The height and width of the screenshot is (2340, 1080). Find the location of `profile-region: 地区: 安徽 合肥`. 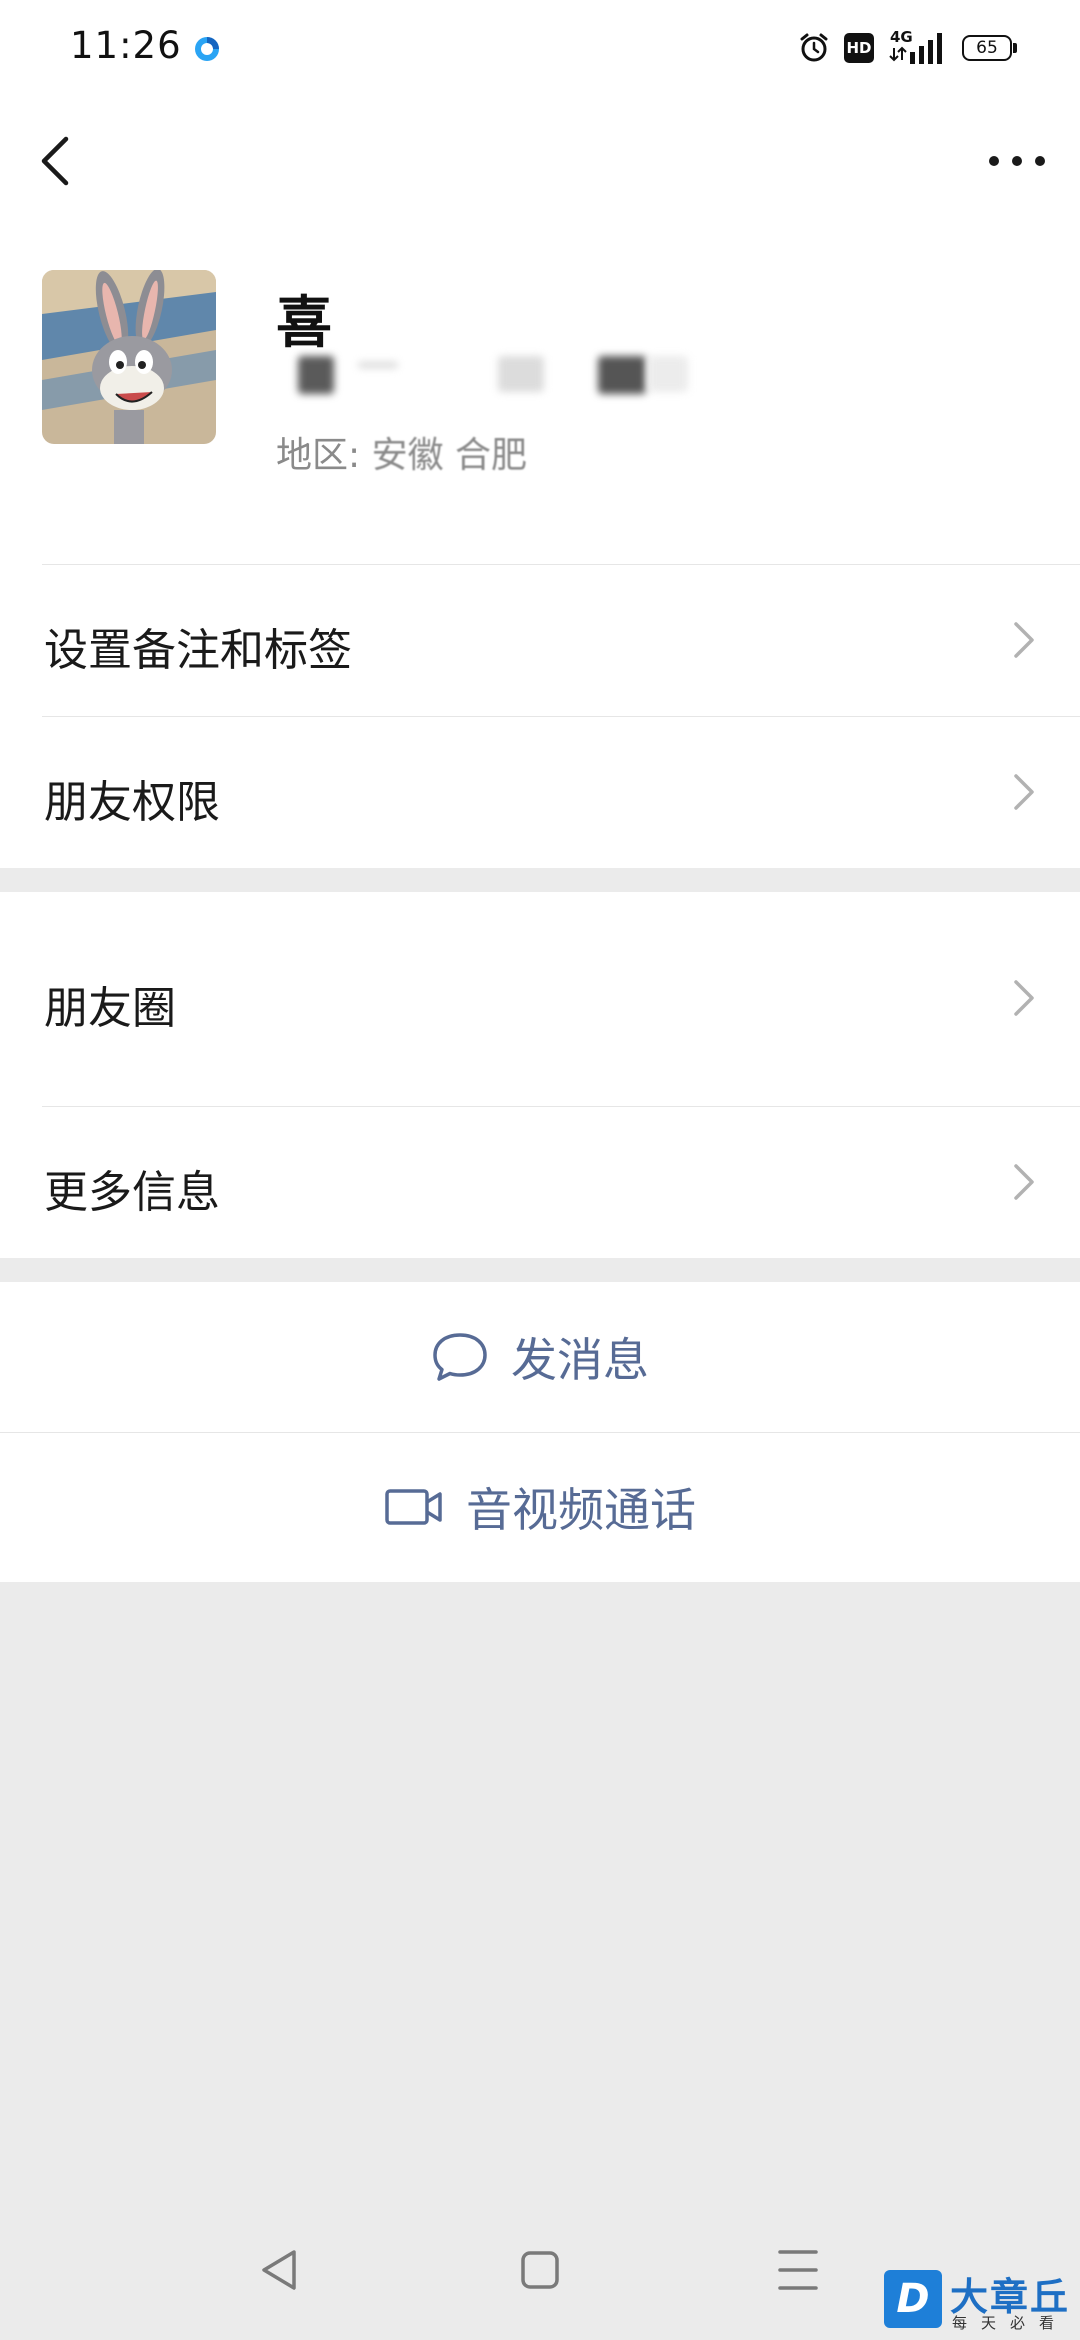

profile-region: 地区: 安徽 合肥 is located at coordinates (401, 452).